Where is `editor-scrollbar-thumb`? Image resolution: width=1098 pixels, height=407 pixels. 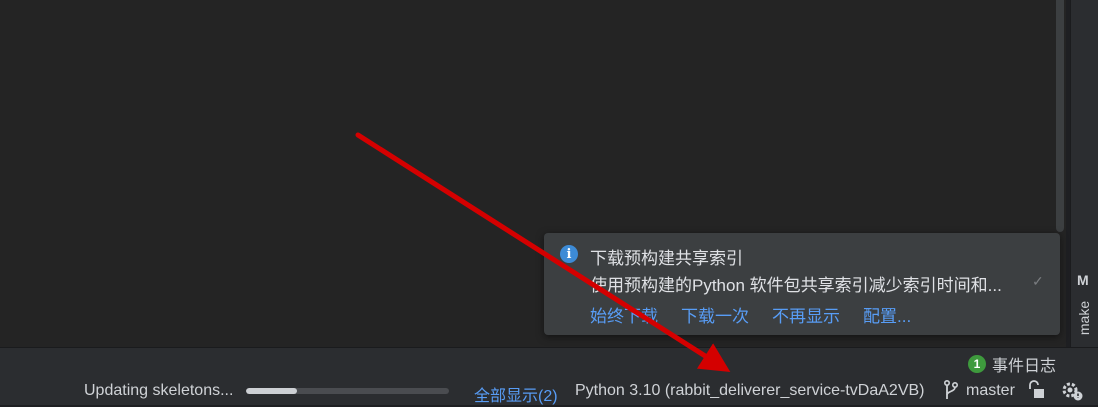
editor-scrollbar-thumb is located at coordinates (1060, 116).